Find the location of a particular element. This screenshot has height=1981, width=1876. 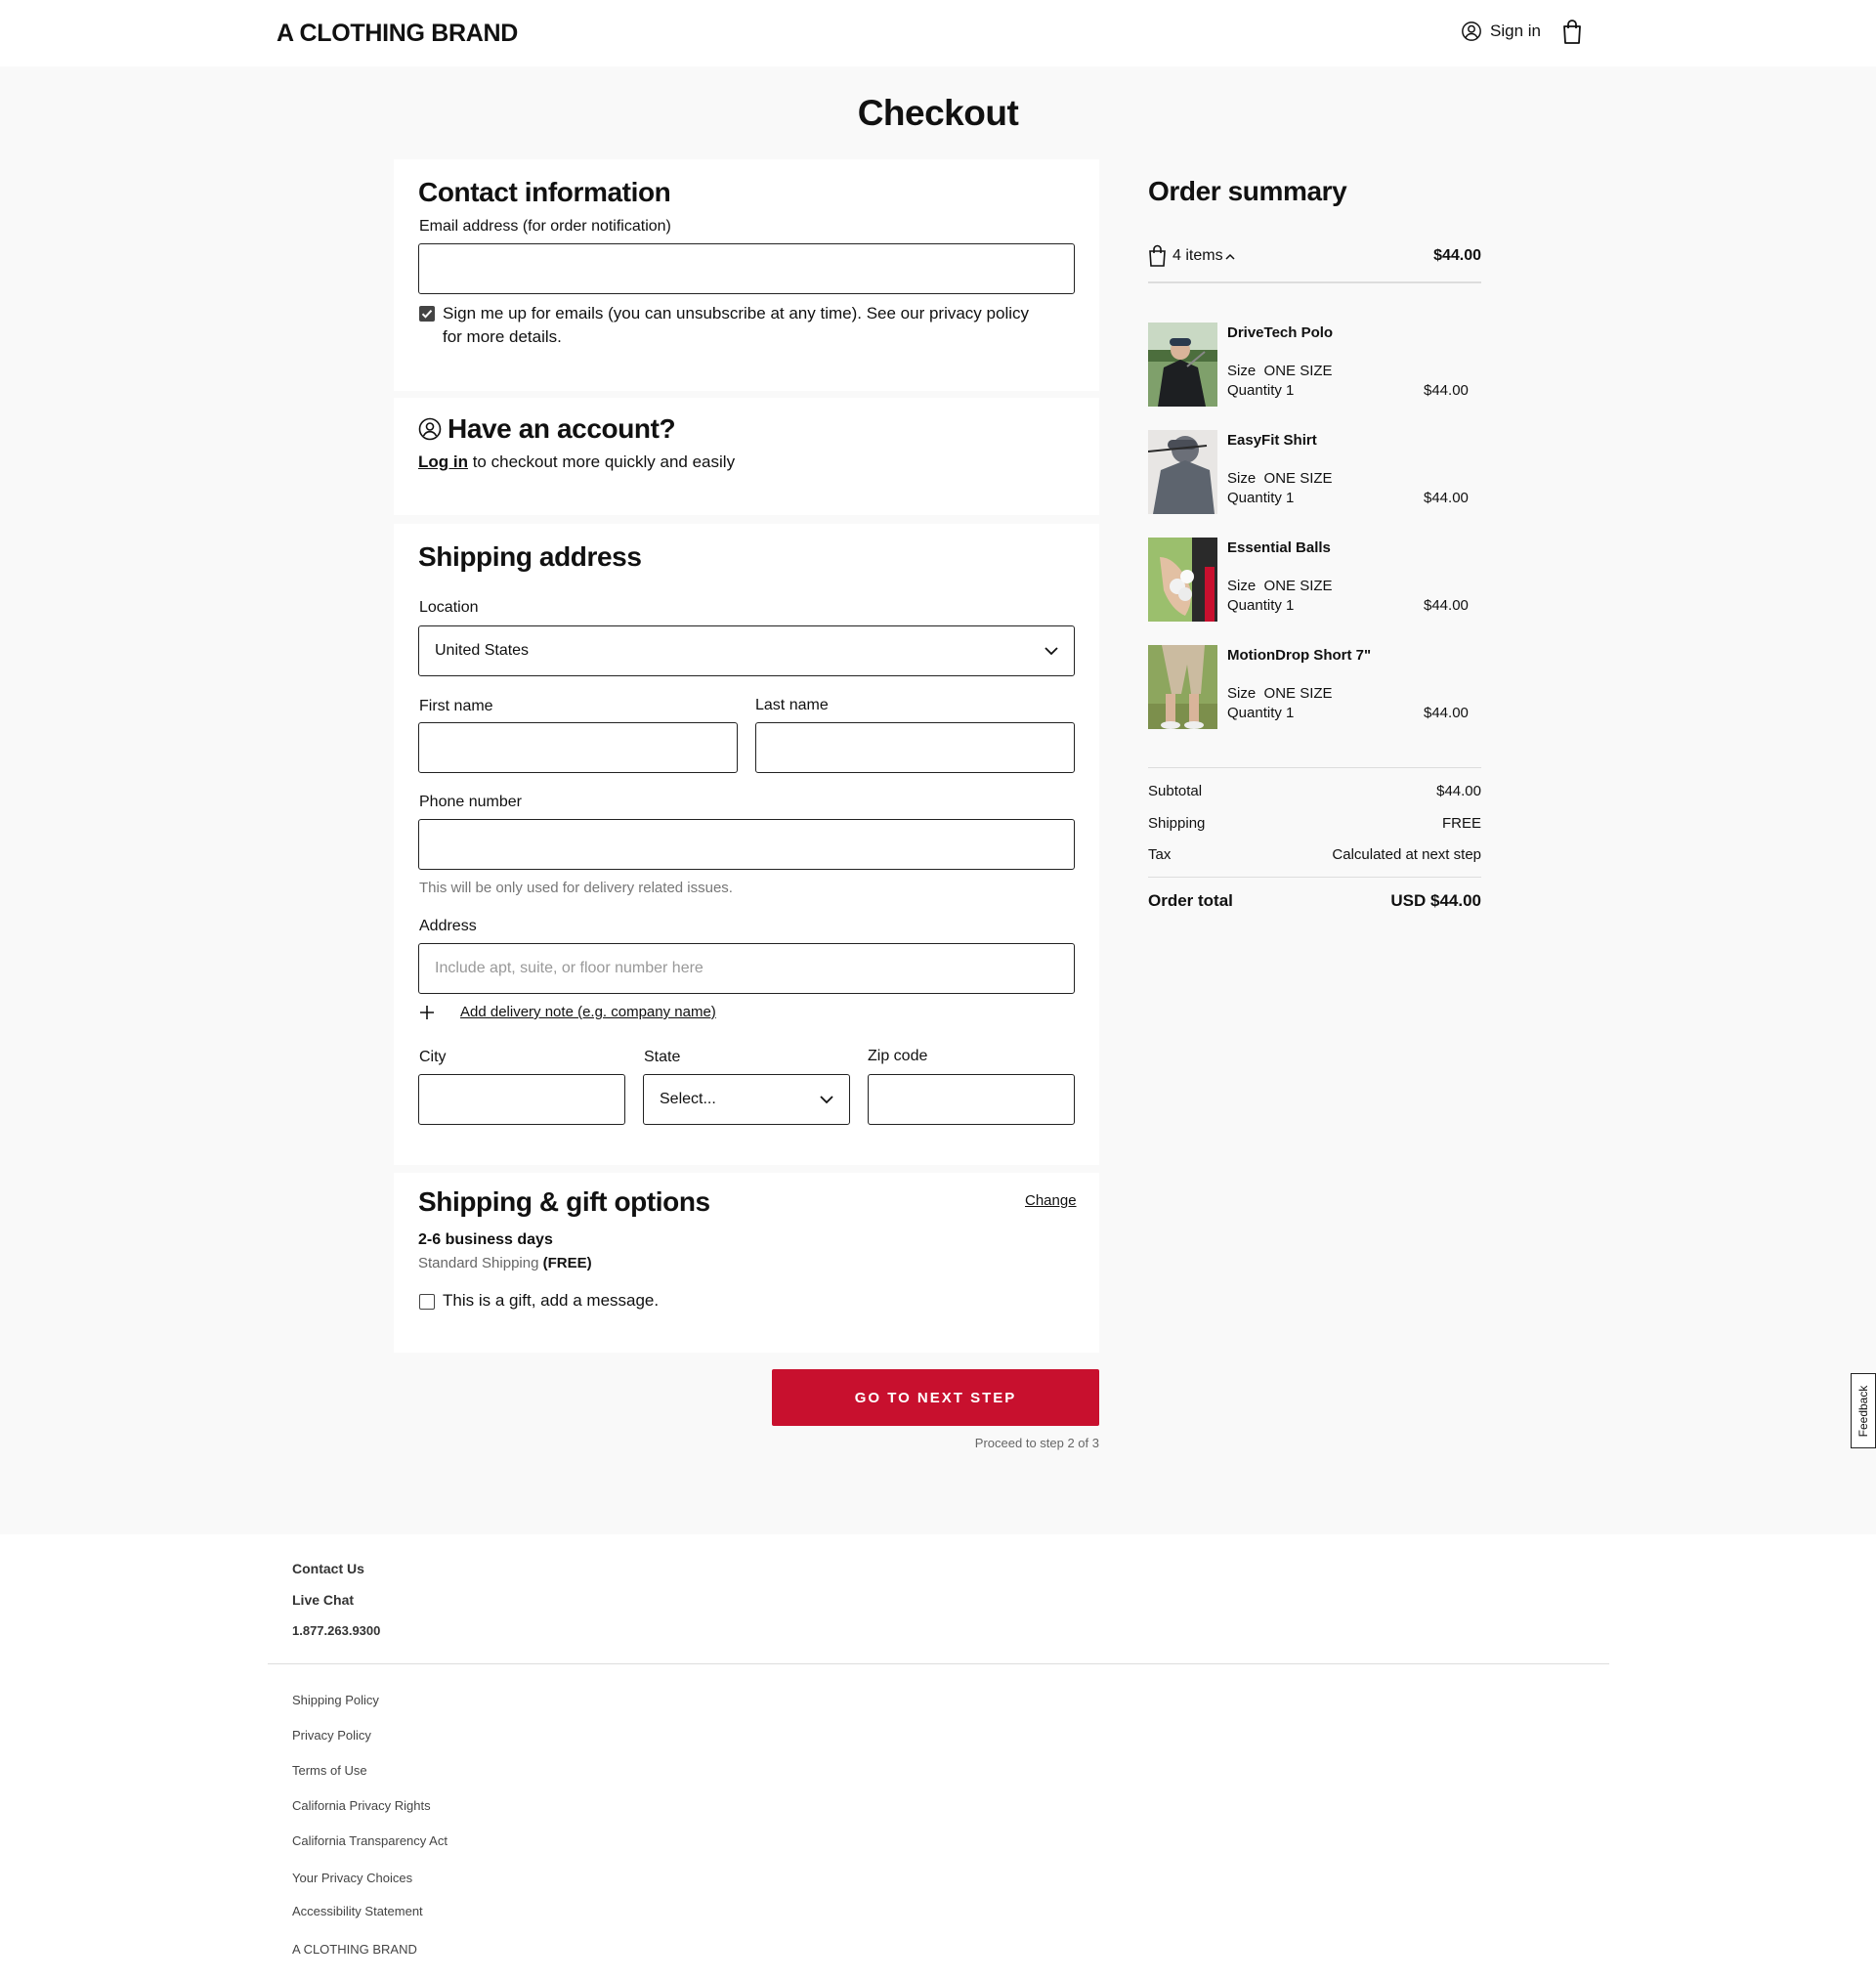

state-label: State is located at coordinates (662, 1057).